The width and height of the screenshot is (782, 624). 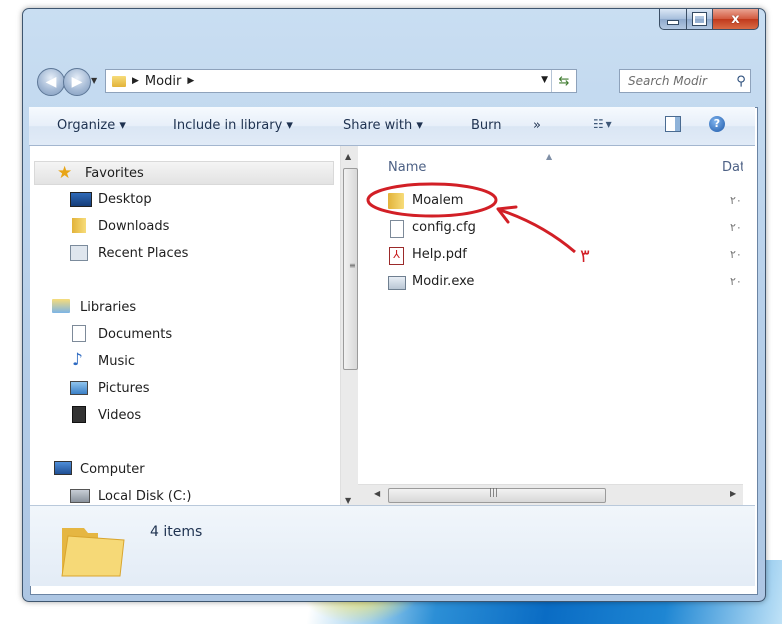 I want to click on details-pane: 4 items, so click(x=392, y=545).